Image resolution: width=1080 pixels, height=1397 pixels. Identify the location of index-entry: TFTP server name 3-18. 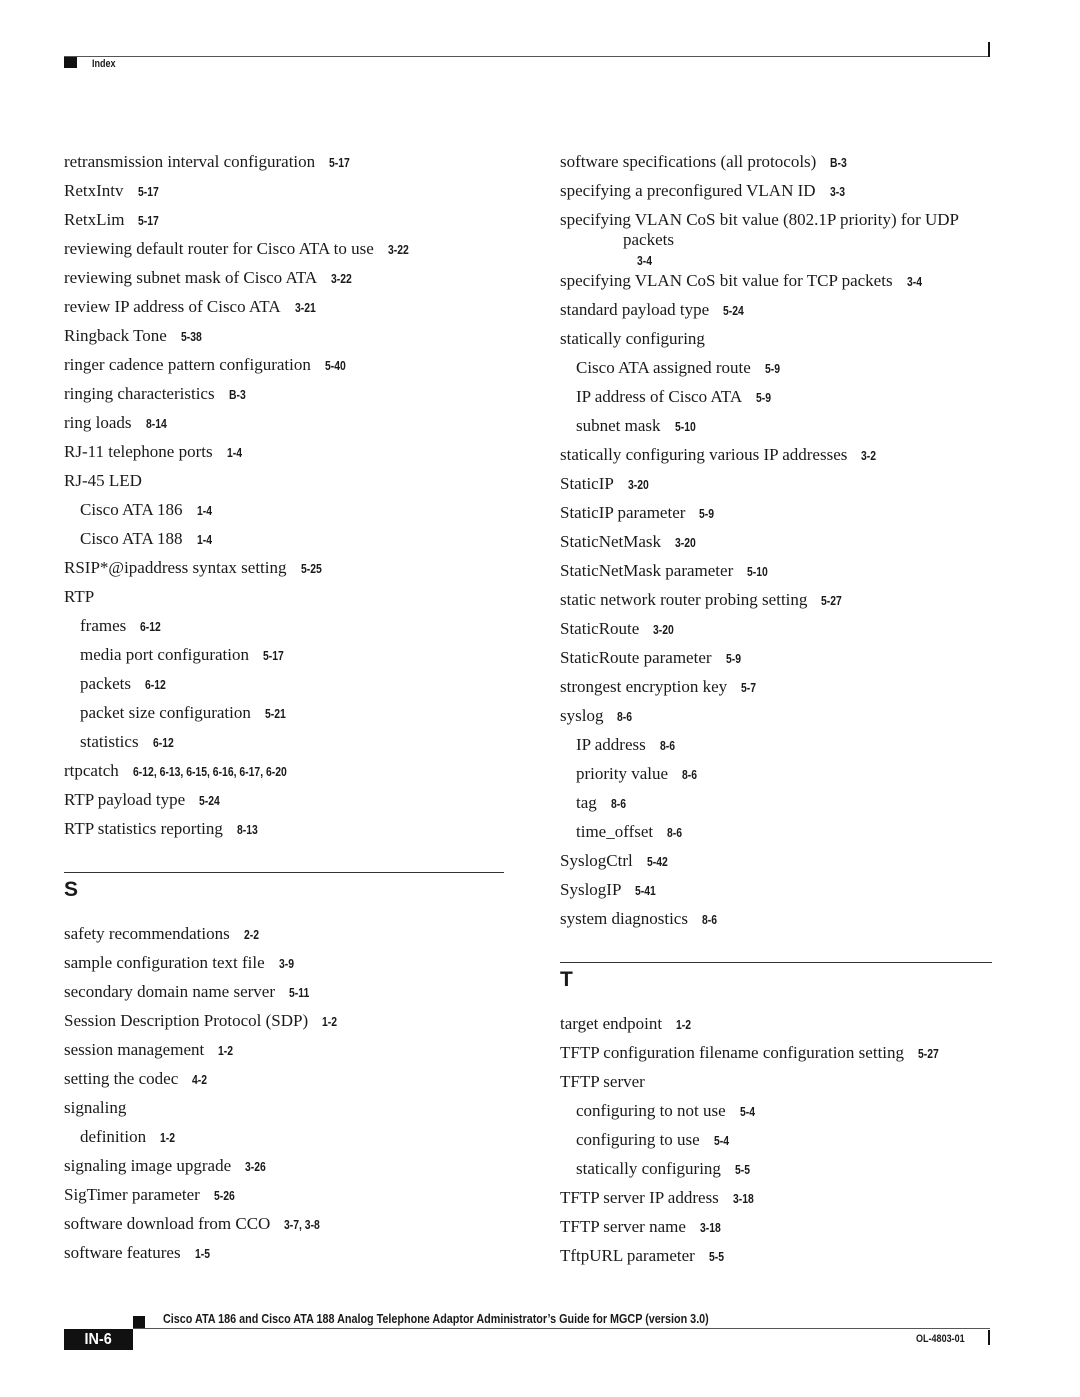
(776, 1231).